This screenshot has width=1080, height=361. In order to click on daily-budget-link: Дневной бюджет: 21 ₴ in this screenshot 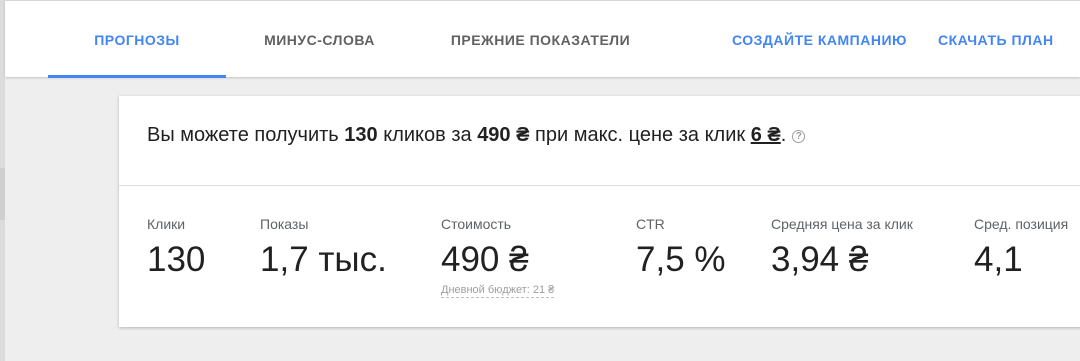, I will do `click(498, 291)`.